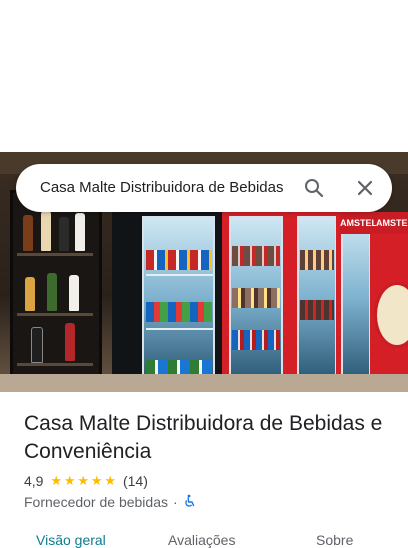 Image resolution: width=408 pixels, height=548 pixels. Describe the element at coordinates (314, 188) in the screenshot. I see `search-icon` at that location.